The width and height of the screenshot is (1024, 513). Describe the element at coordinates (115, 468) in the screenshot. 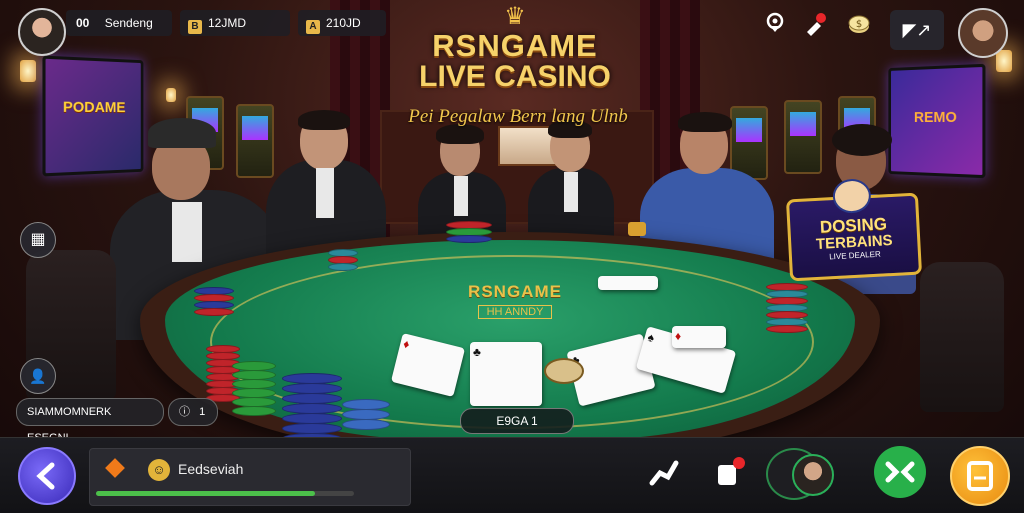

I see `diamond-icon` at that location.